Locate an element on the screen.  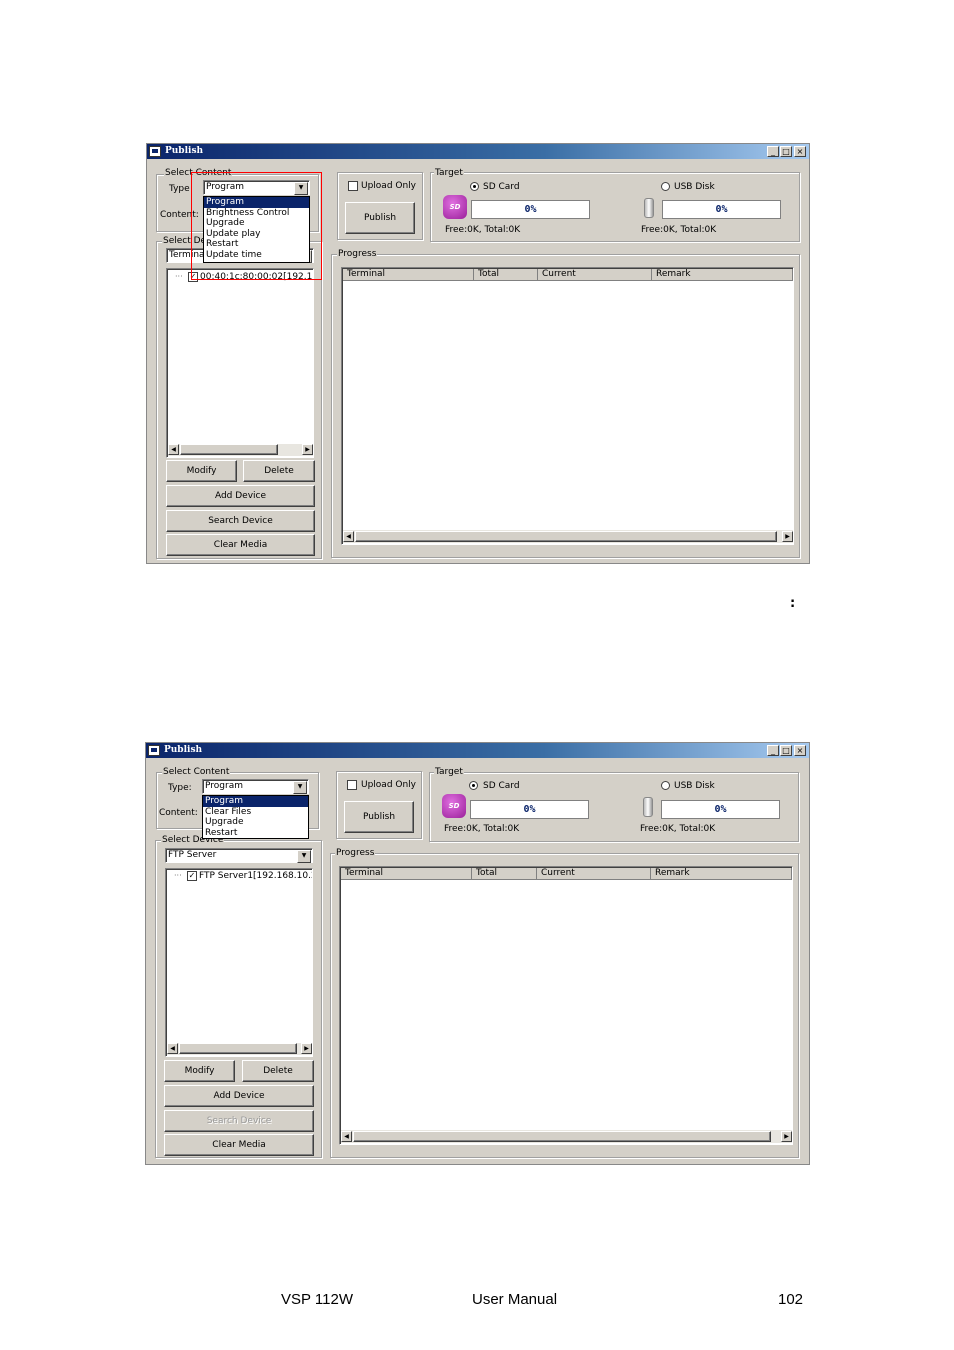
usb-disk-label: USB Disk is located at coordinates (694, 786).